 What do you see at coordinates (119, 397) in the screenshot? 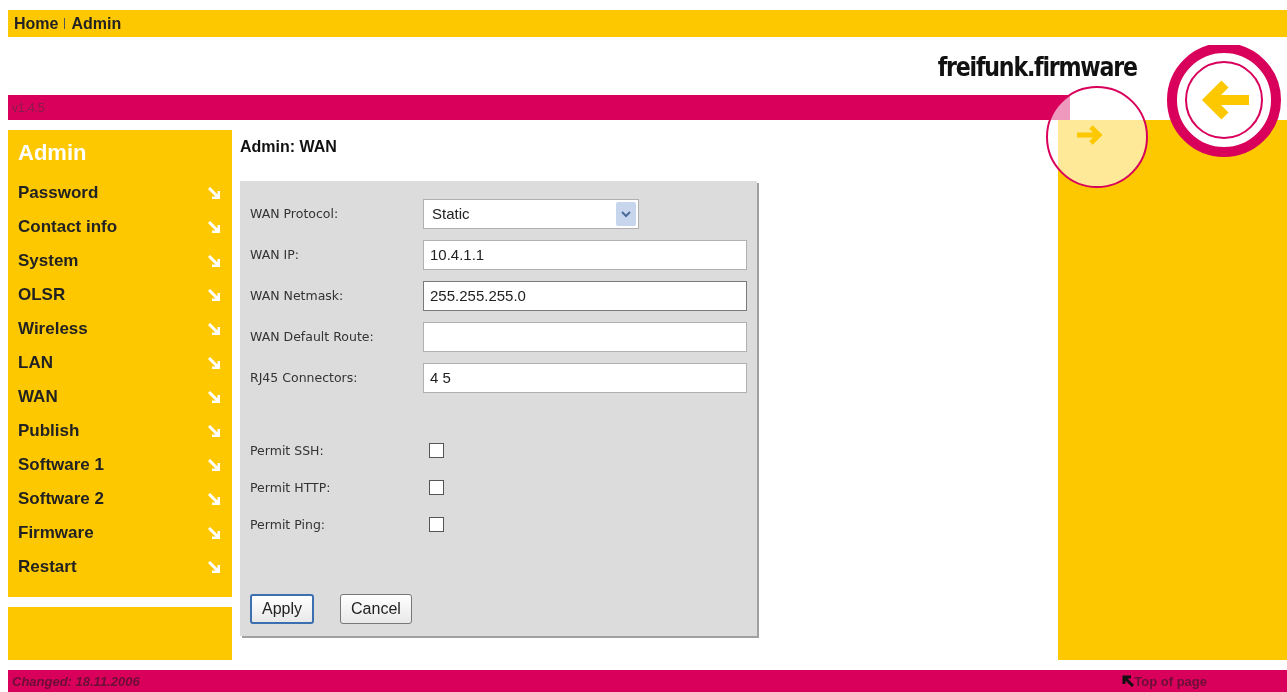
I see `sidebar-item: WAN` at bounding box center [119, 397].